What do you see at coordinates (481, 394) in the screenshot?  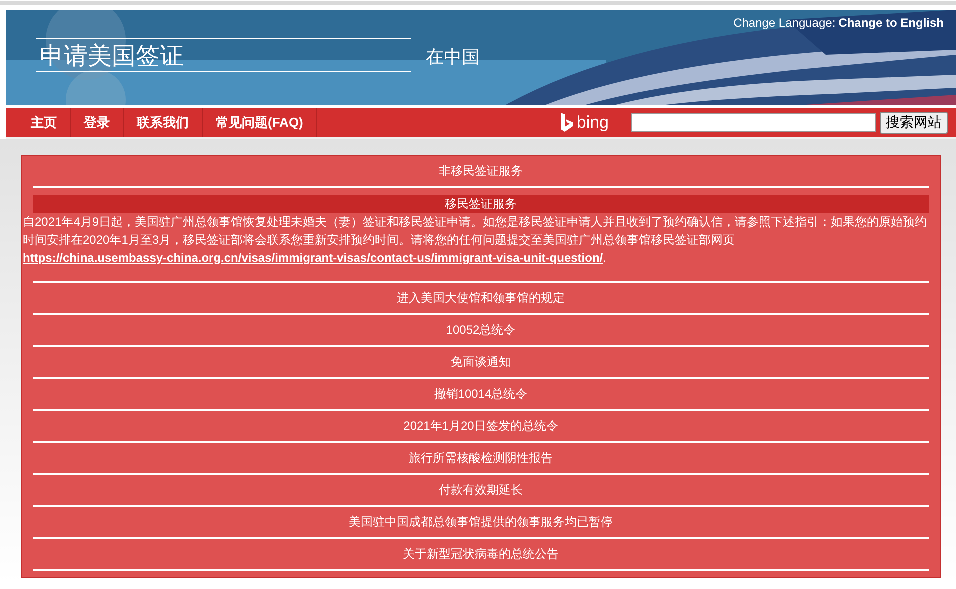 I see `section-header: 撤销10014总统令` at bounding box center [481, 394].